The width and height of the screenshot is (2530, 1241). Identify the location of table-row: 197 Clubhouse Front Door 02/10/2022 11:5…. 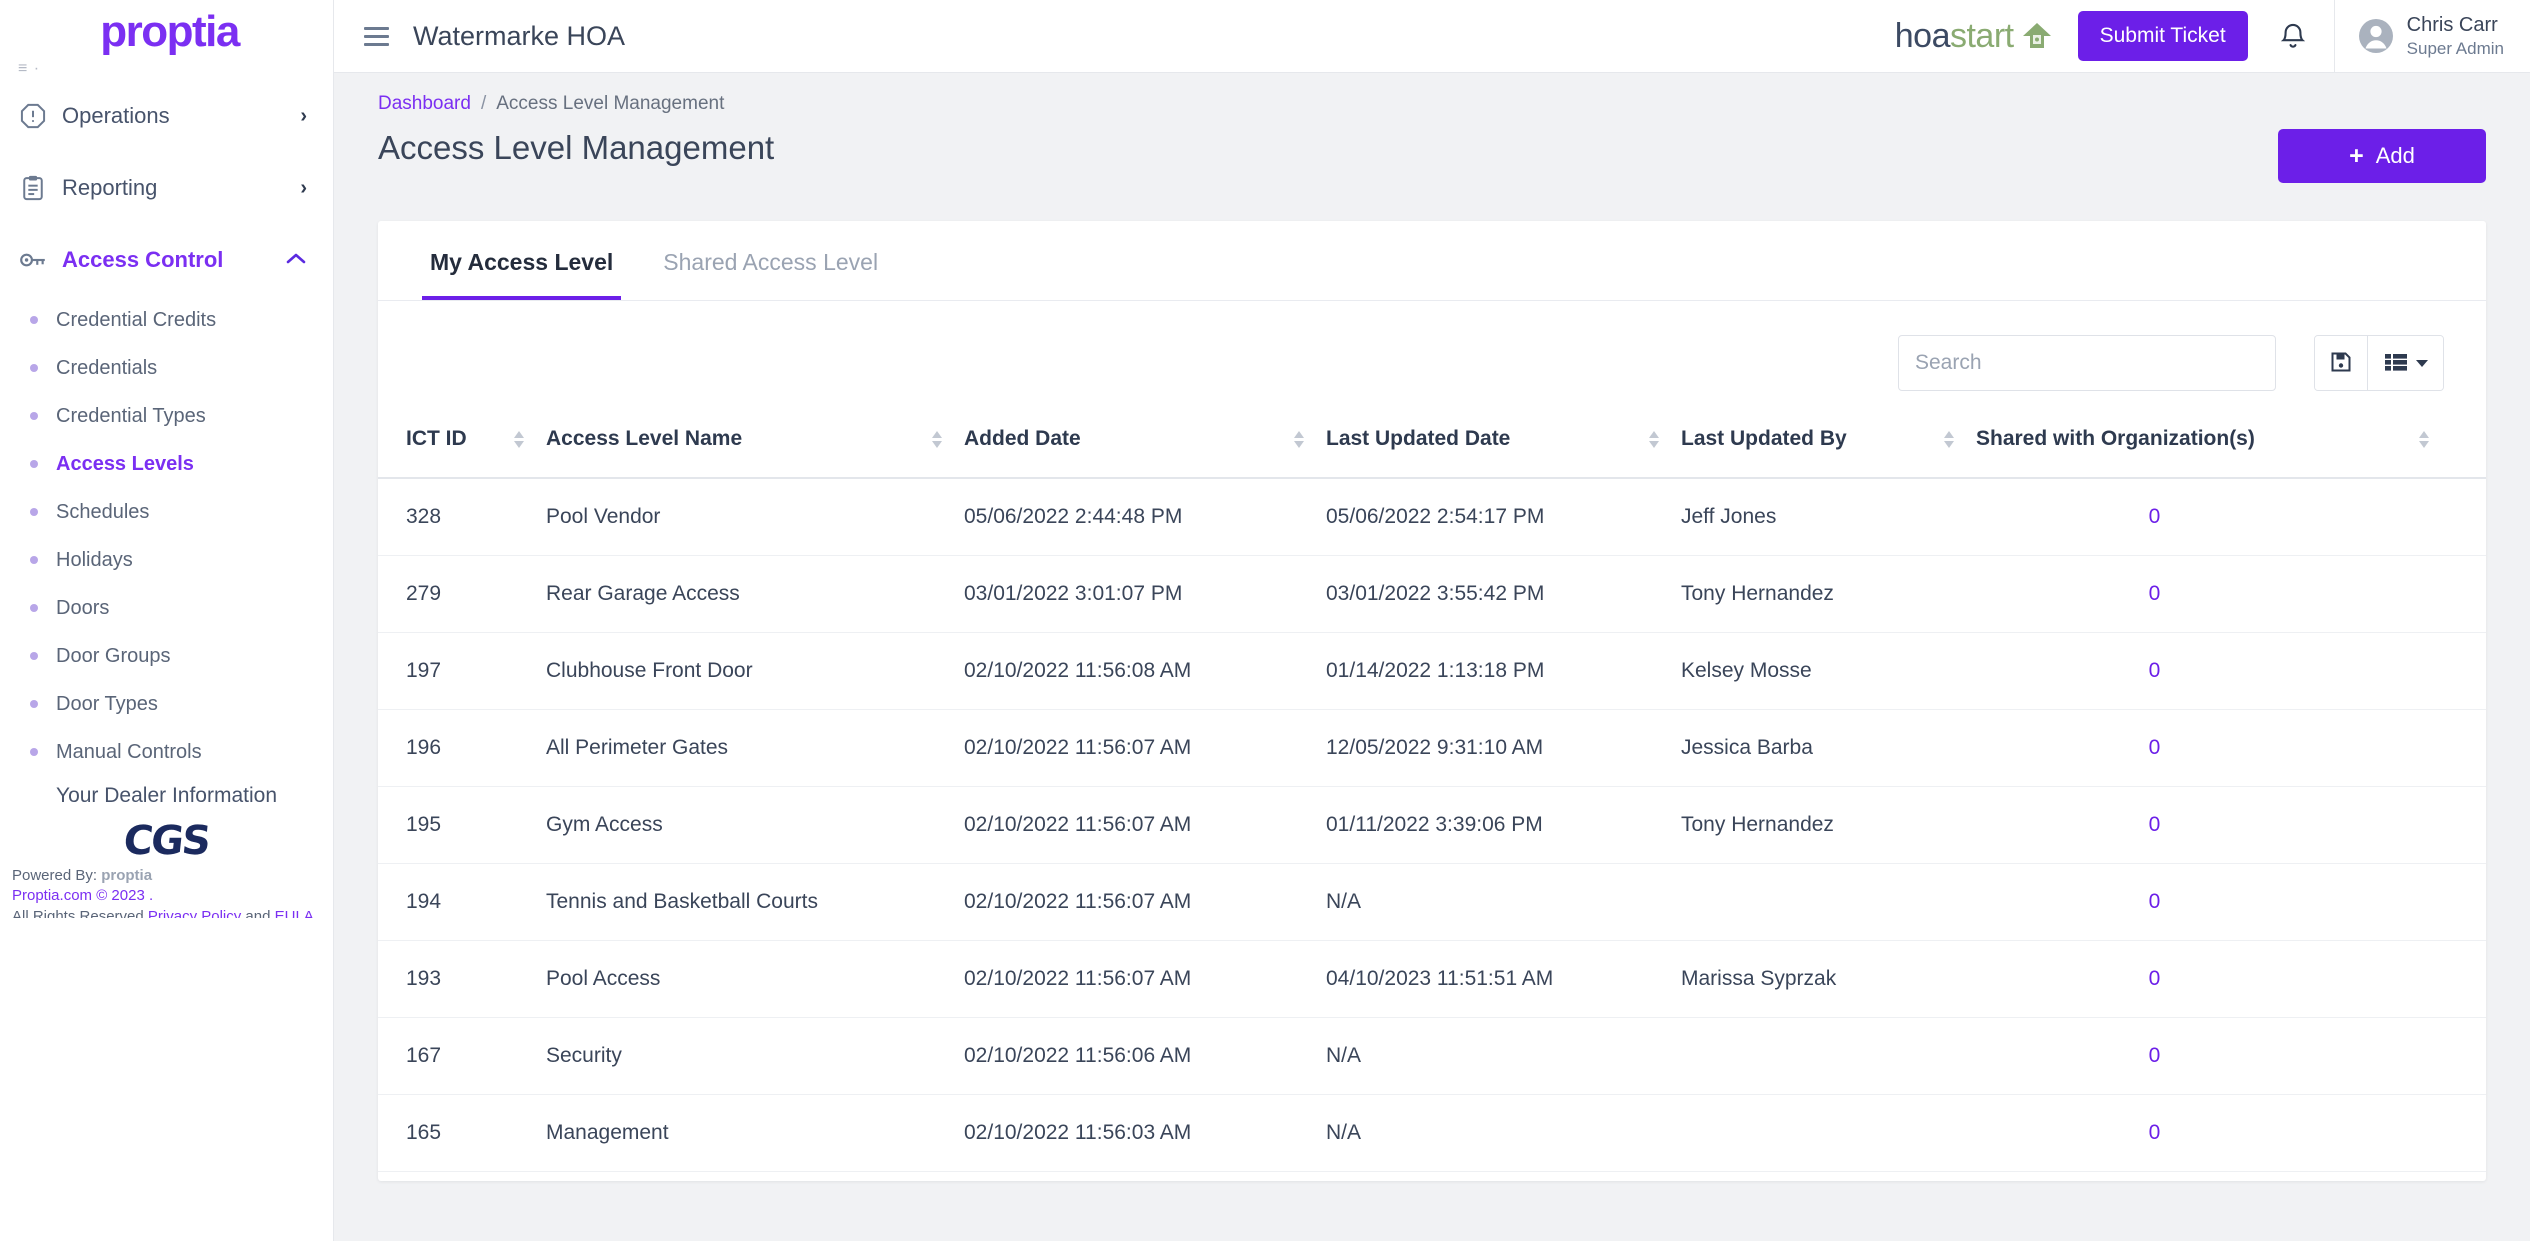
(1432, 671).